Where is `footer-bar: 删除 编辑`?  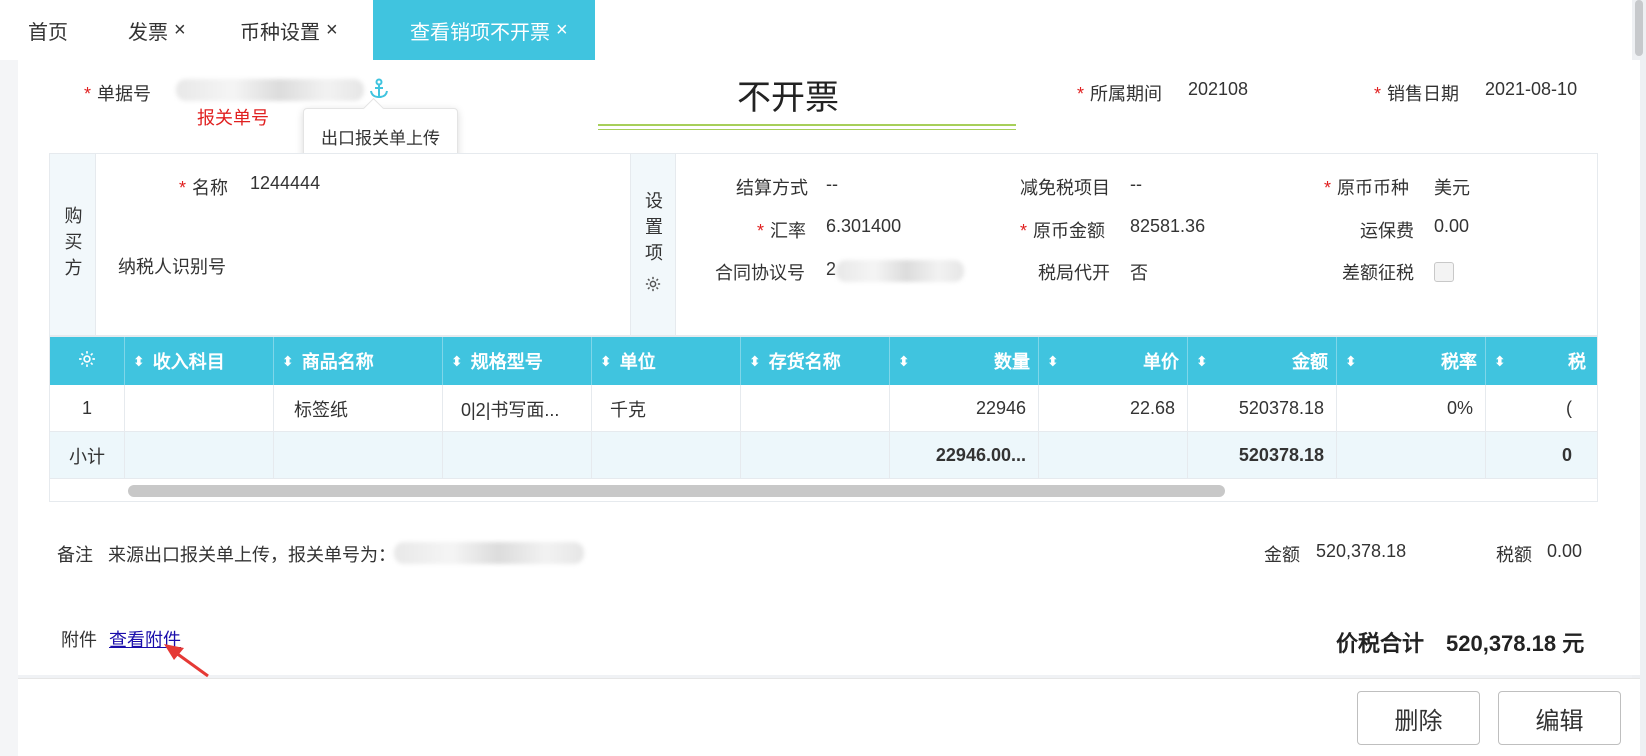
footer-bar: 删除 编辑 is located at coordinates (829, 717).